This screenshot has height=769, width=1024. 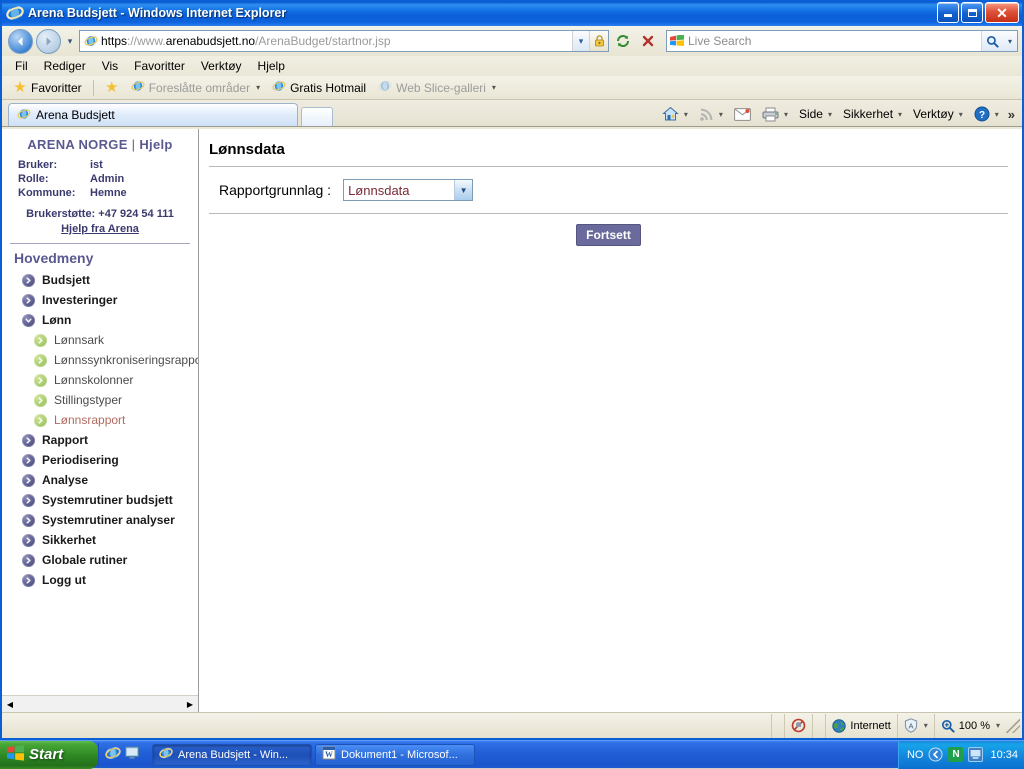 I want to click on menu-verktoy: Verktøy, so click(x=221, y=66).